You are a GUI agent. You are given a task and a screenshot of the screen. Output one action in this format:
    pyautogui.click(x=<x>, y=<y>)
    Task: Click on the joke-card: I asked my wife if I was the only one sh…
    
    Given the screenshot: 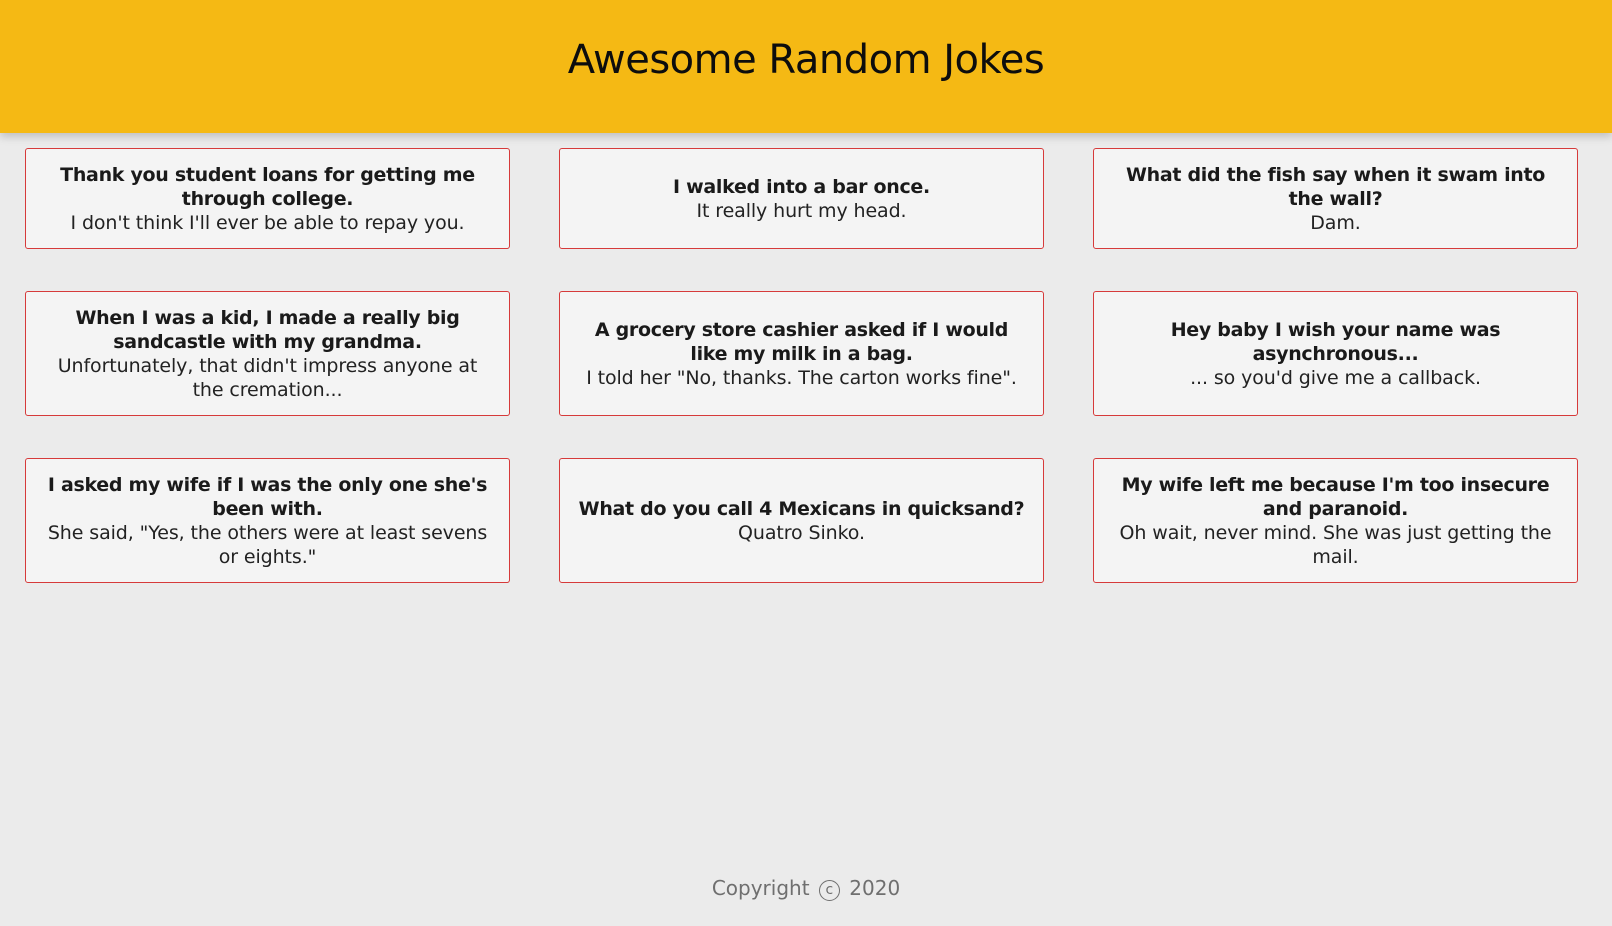 What is the action you would take?
    pyautogui.click(x=267, y=520)
    